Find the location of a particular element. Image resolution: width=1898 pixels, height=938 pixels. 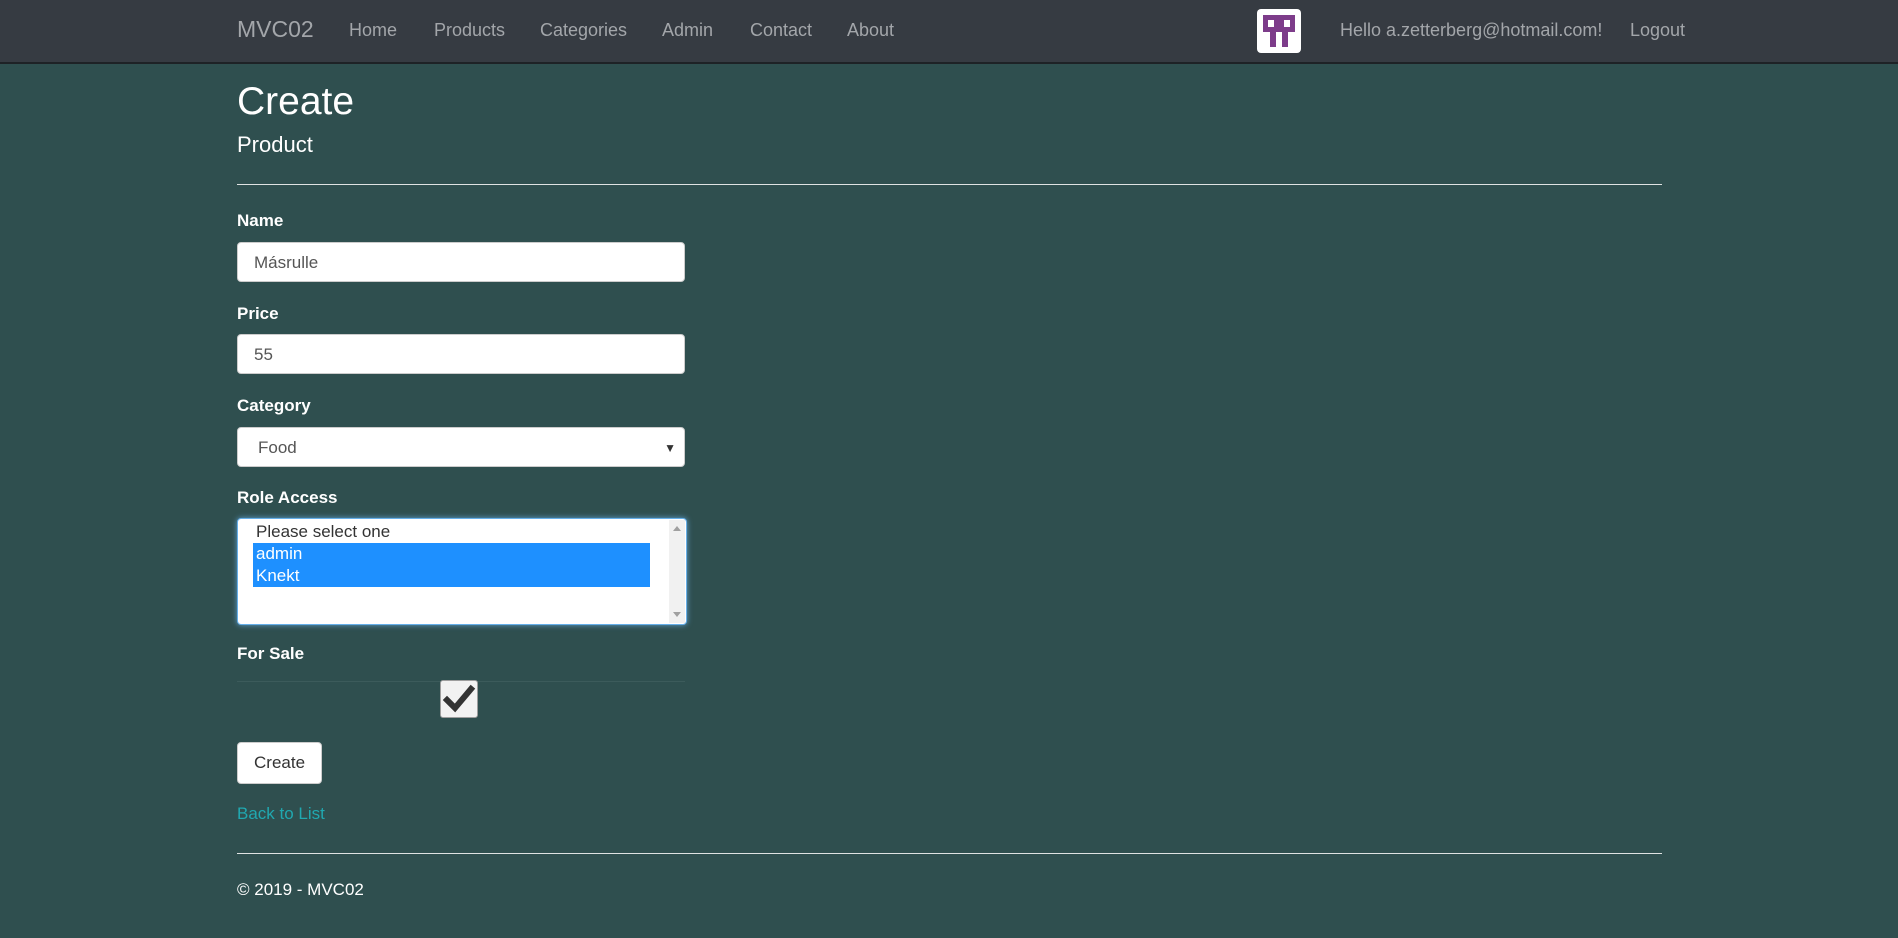

for-sale-label: For Sale is located at coordinates (271, 653).